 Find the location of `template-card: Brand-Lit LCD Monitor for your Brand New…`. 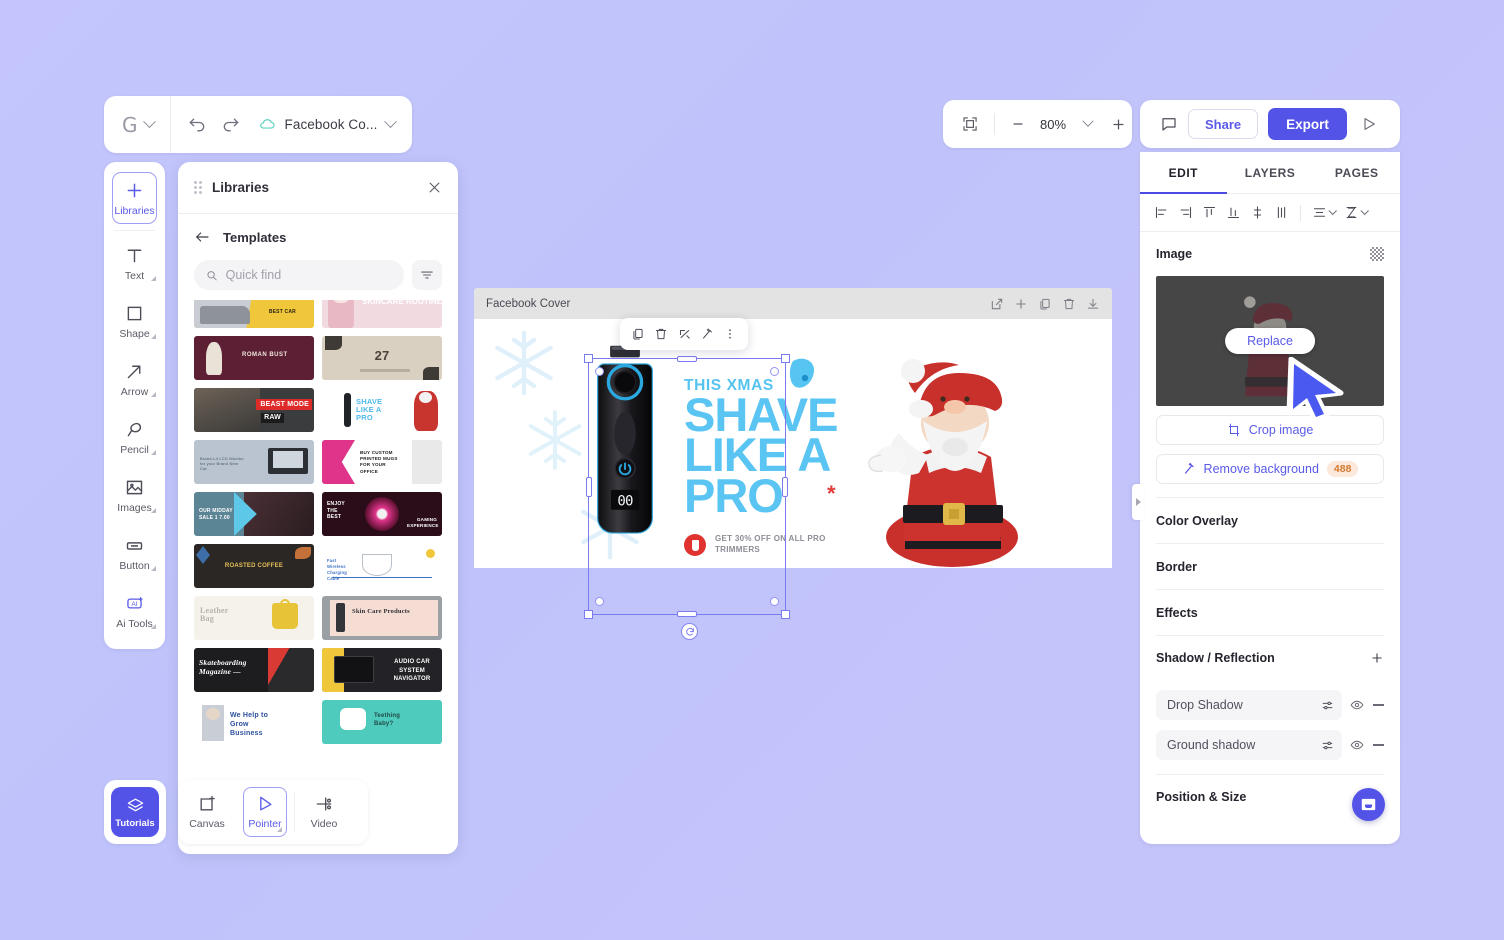

template-card: Brand-Lit LCD Monitor for your Brand New… is located at coordinates (254, 462).